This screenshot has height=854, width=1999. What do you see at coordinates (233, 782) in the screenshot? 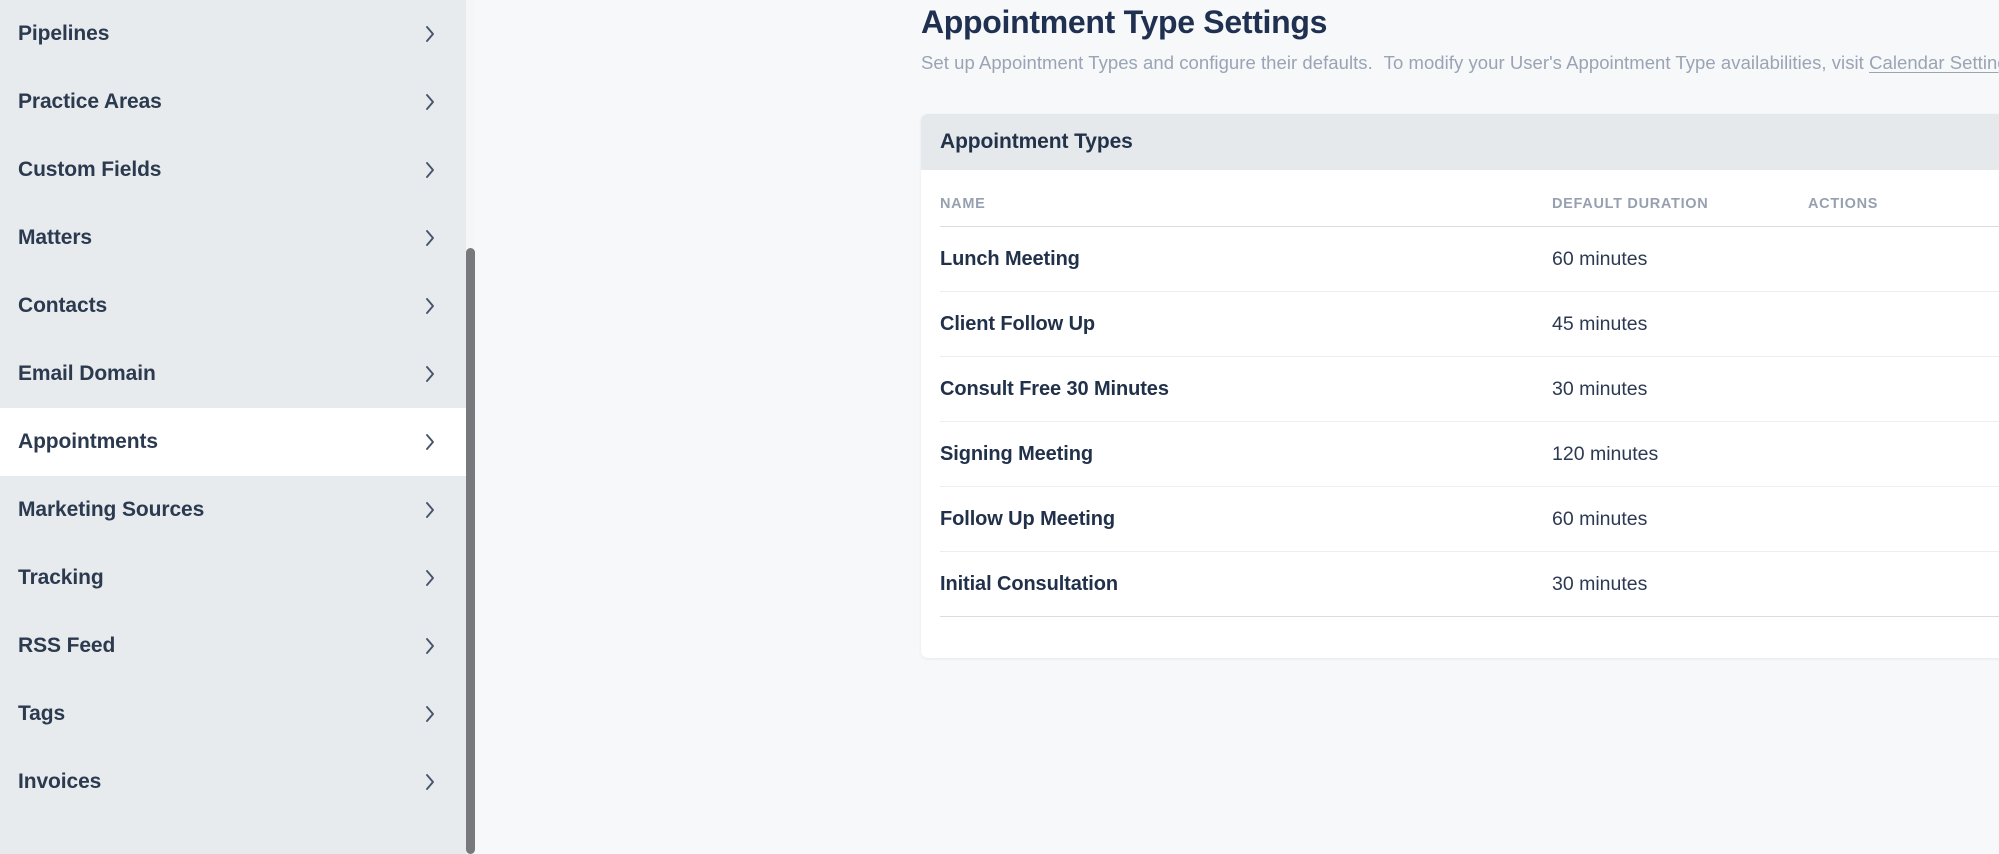
I see `sidebar-item-invoices: Invoices` at bounding box center [233, 782].